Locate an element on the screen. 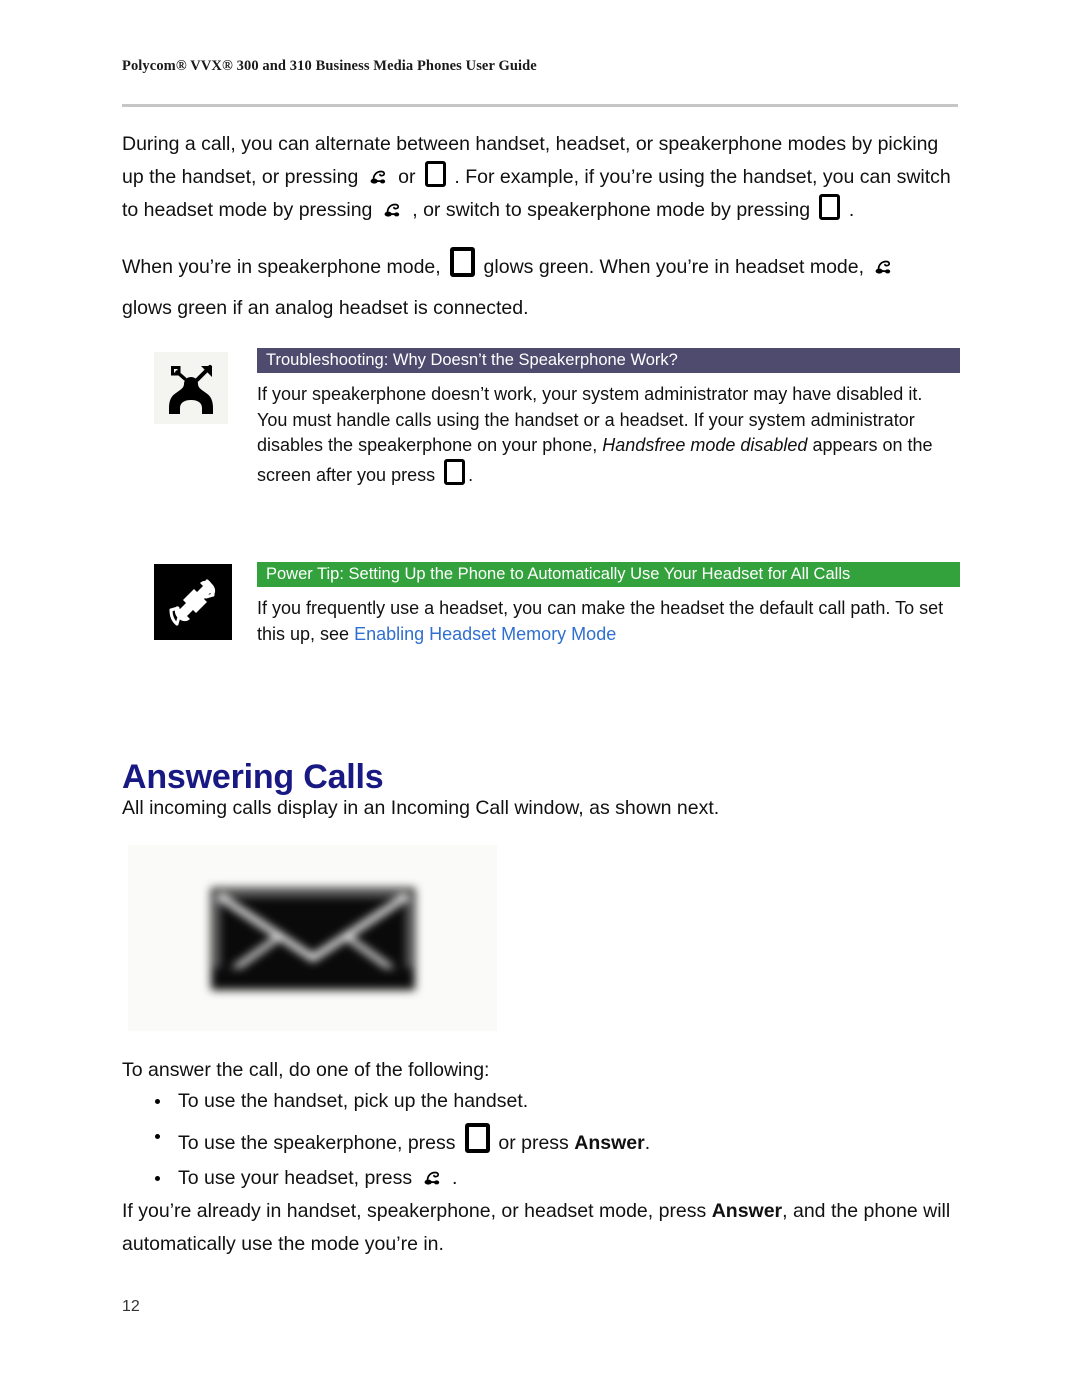 The width and height of the screenshot is (1080, 1397). list-item: To use the handset, pick up the handset. is located at coordinates (522, 1101).